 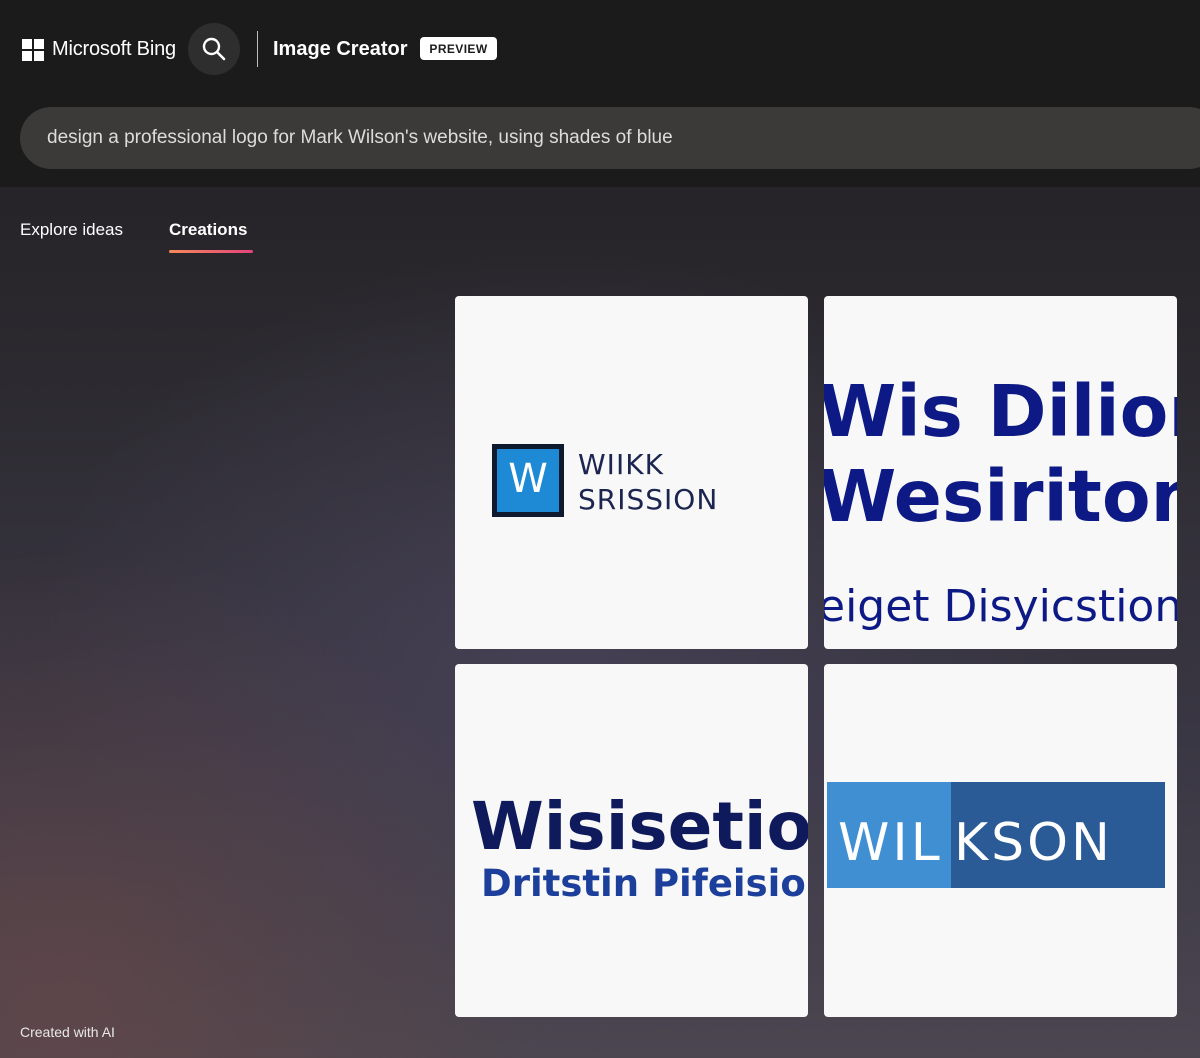 I want to click on result-image-4: WIL KSON, so click(x=1000, y=840).